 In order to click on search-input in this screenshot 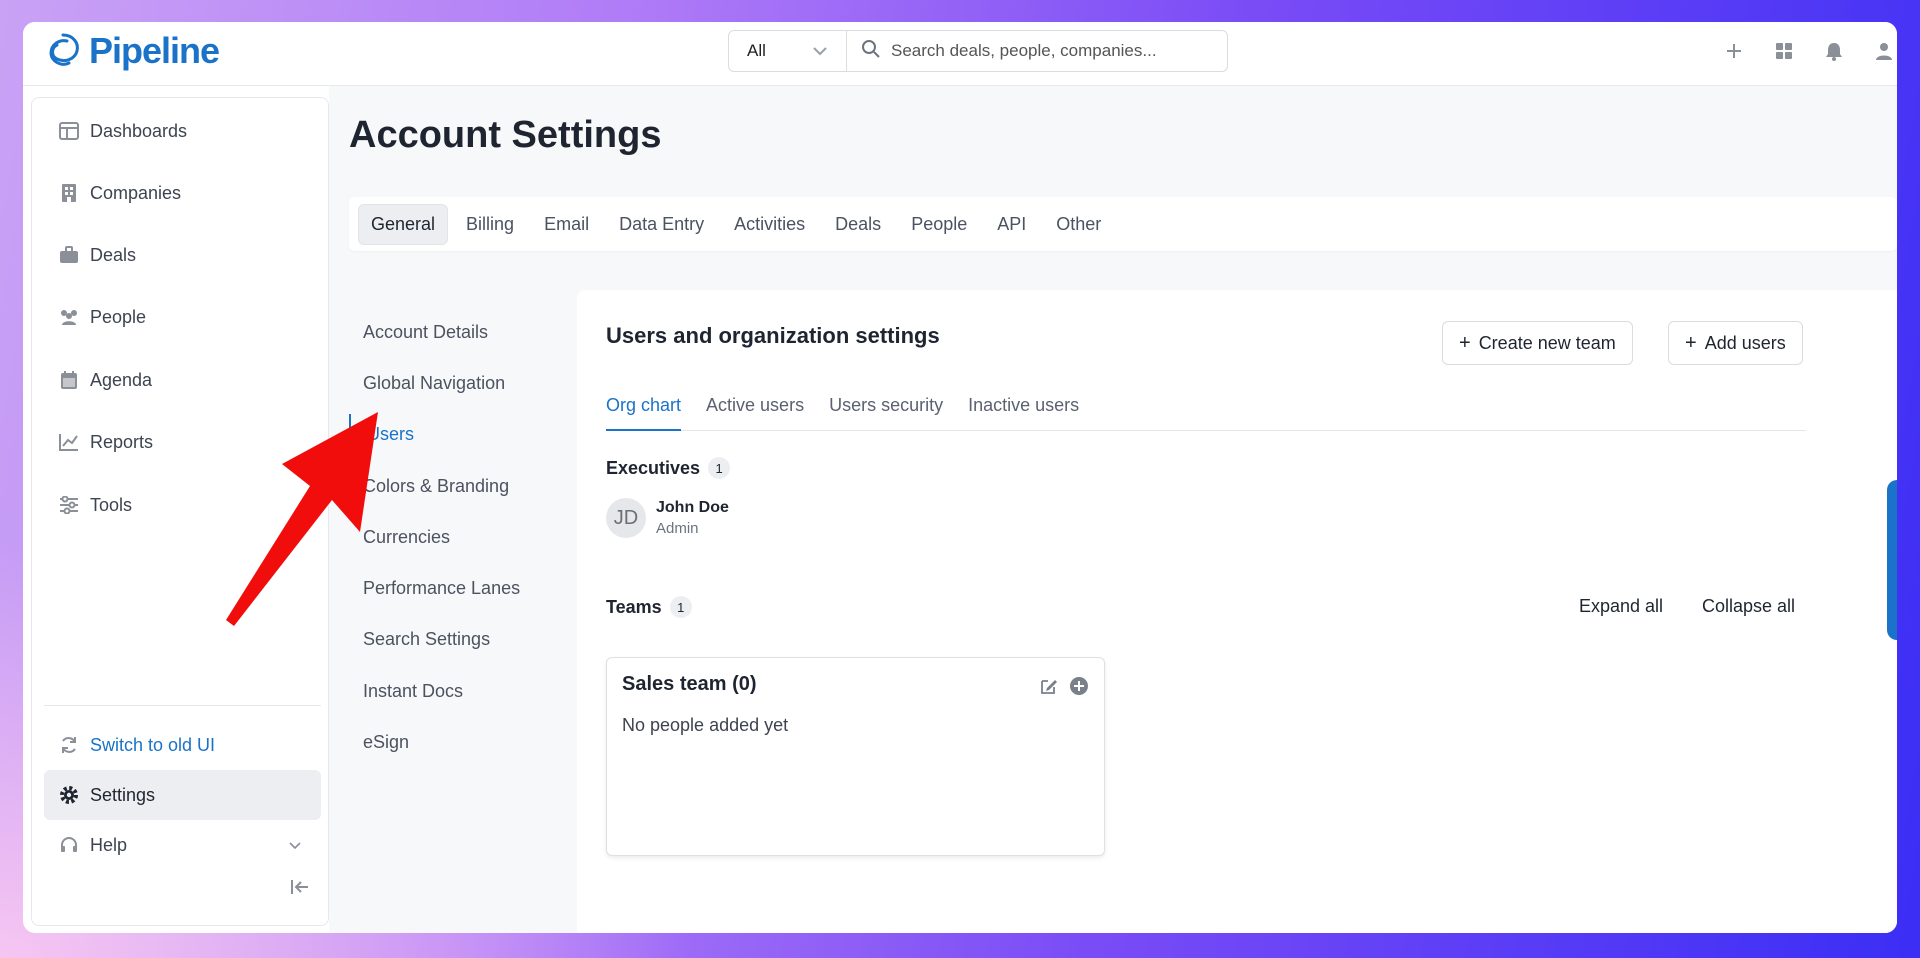, I will do `click(1051, 51)`.